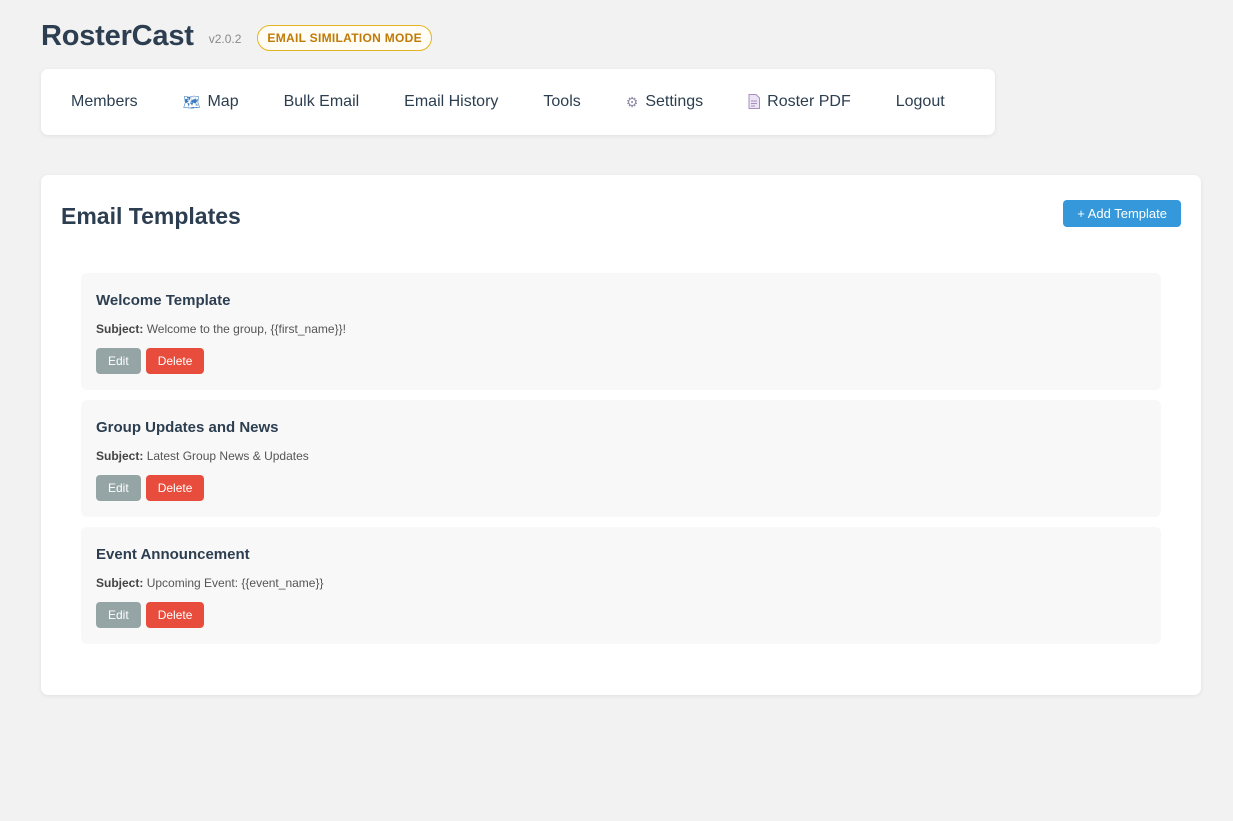 The image size is (1233, 821). I want to click on mode-badge: EMAIL SIMILATION MODE, so click(344, 37).